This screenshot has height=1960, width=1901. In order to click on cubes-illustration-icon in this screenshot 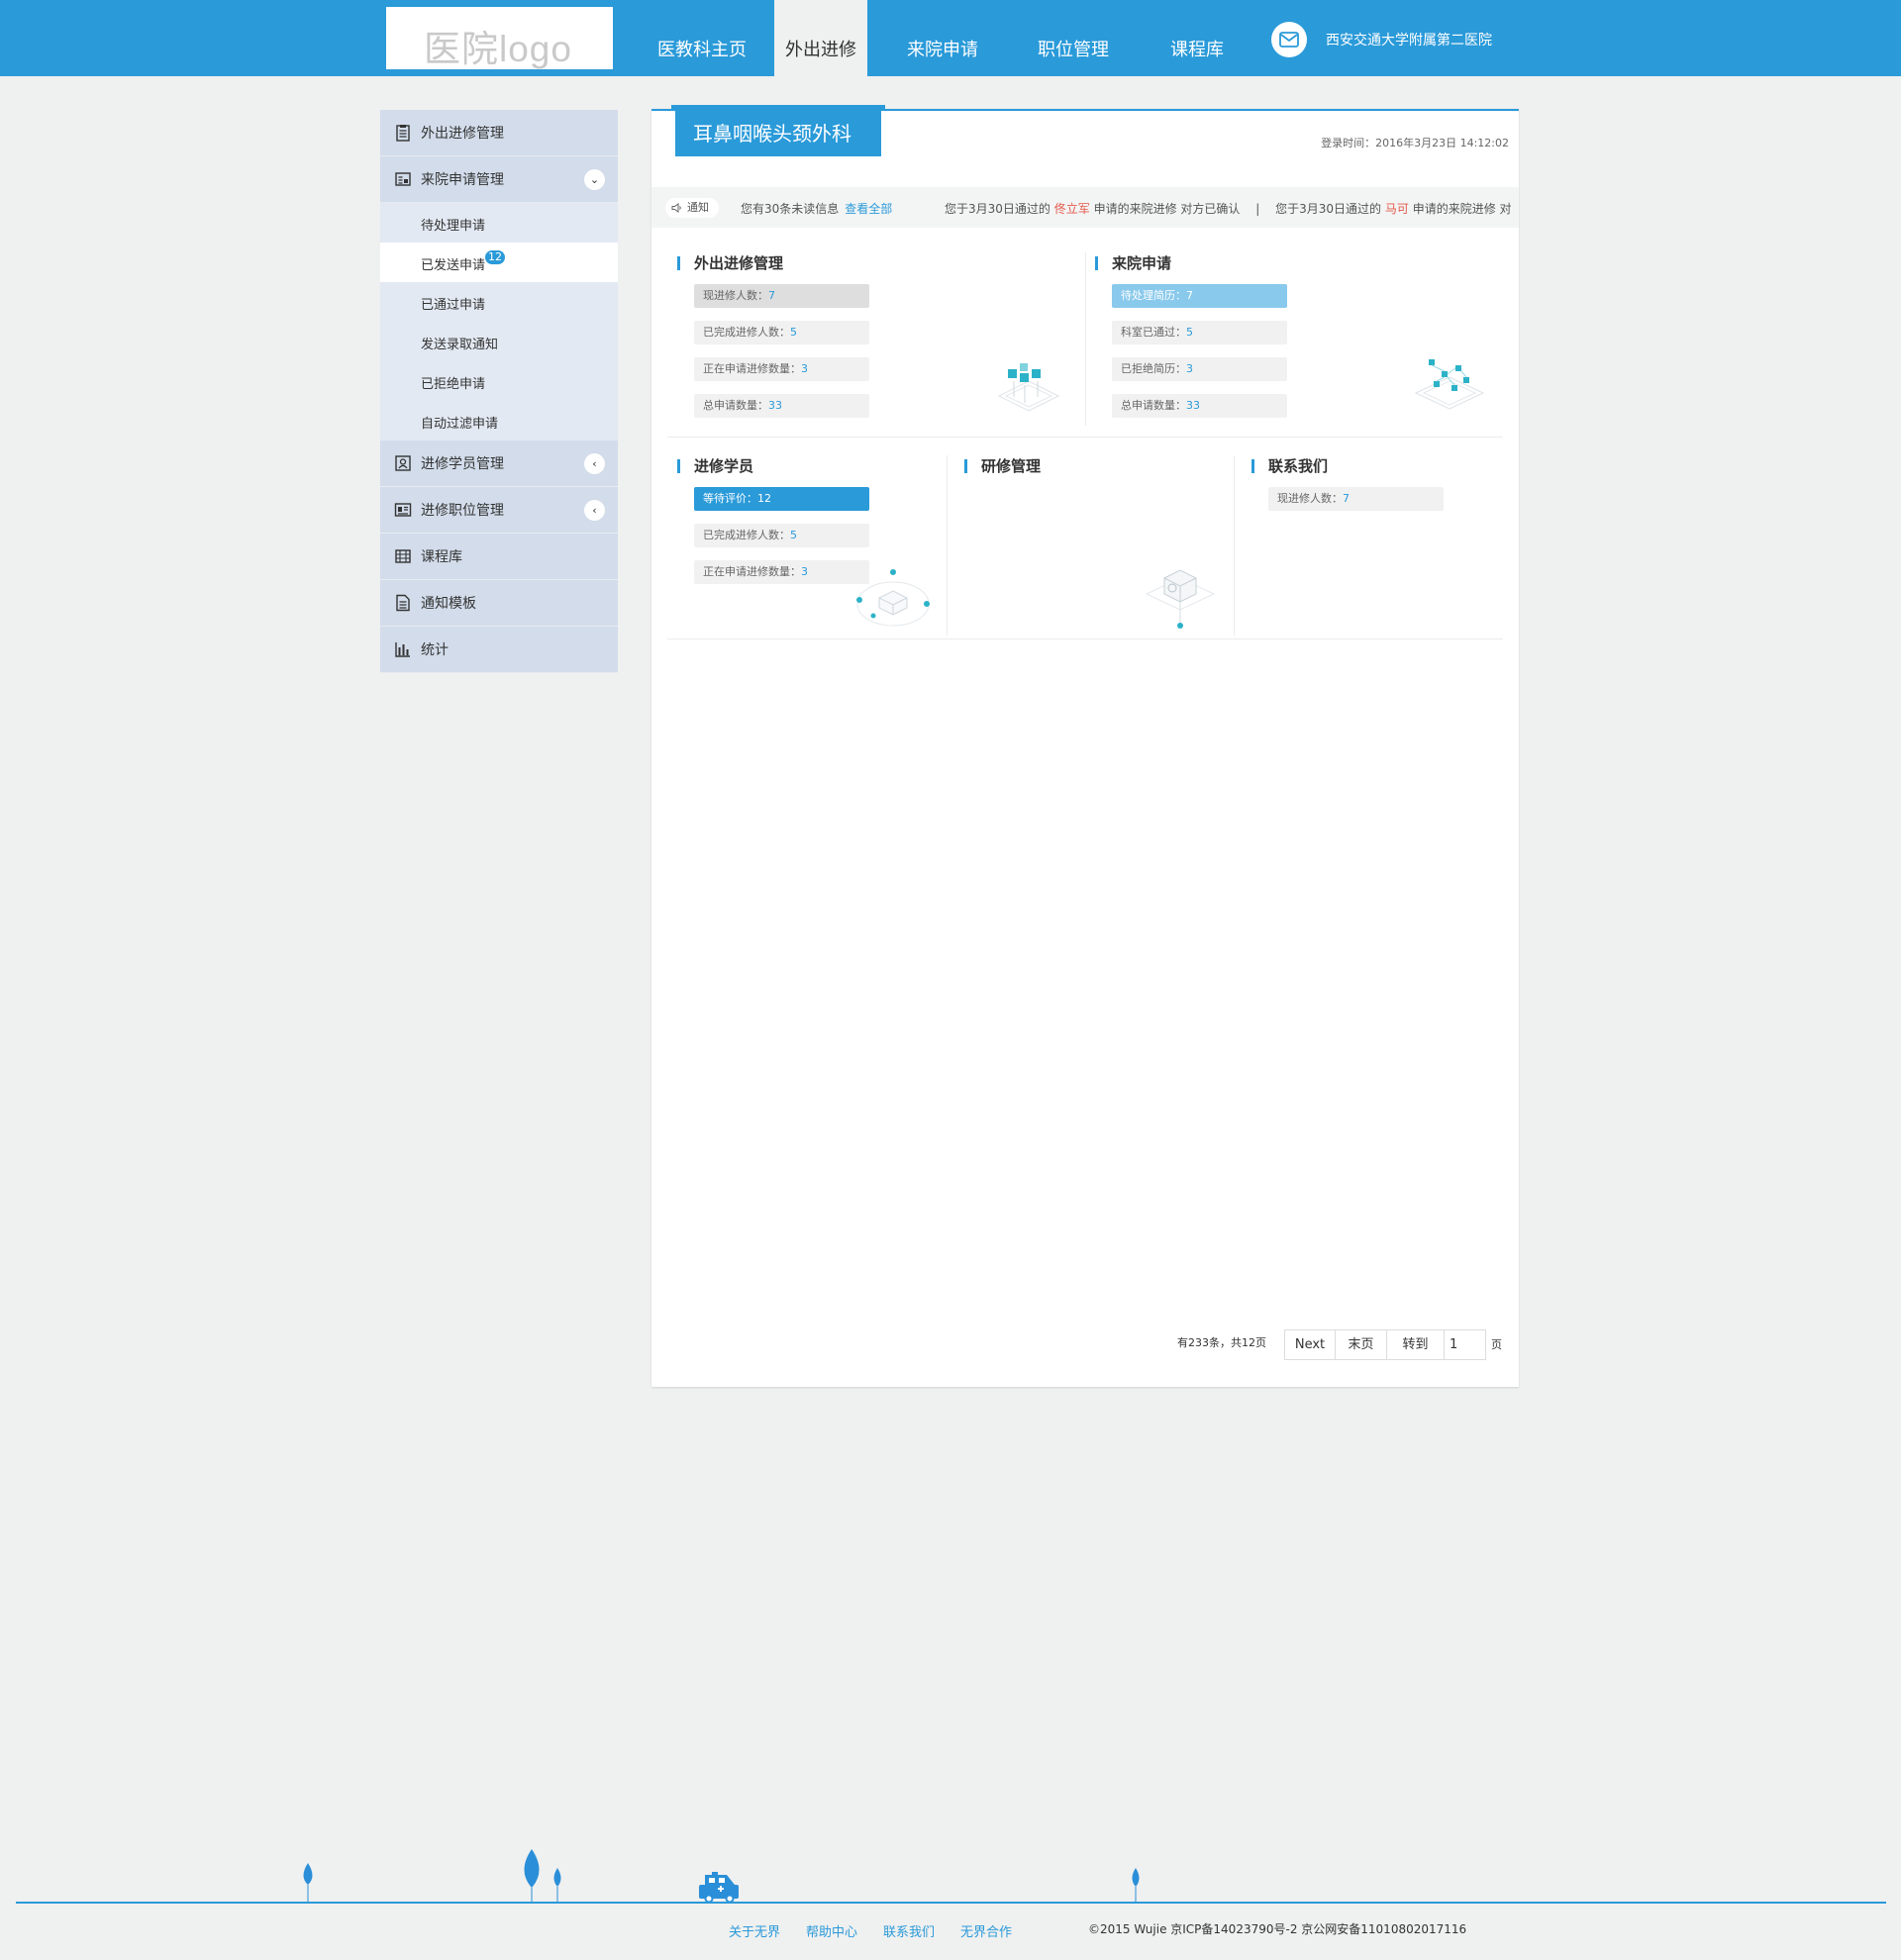, I will do `click(1028, 387)`.